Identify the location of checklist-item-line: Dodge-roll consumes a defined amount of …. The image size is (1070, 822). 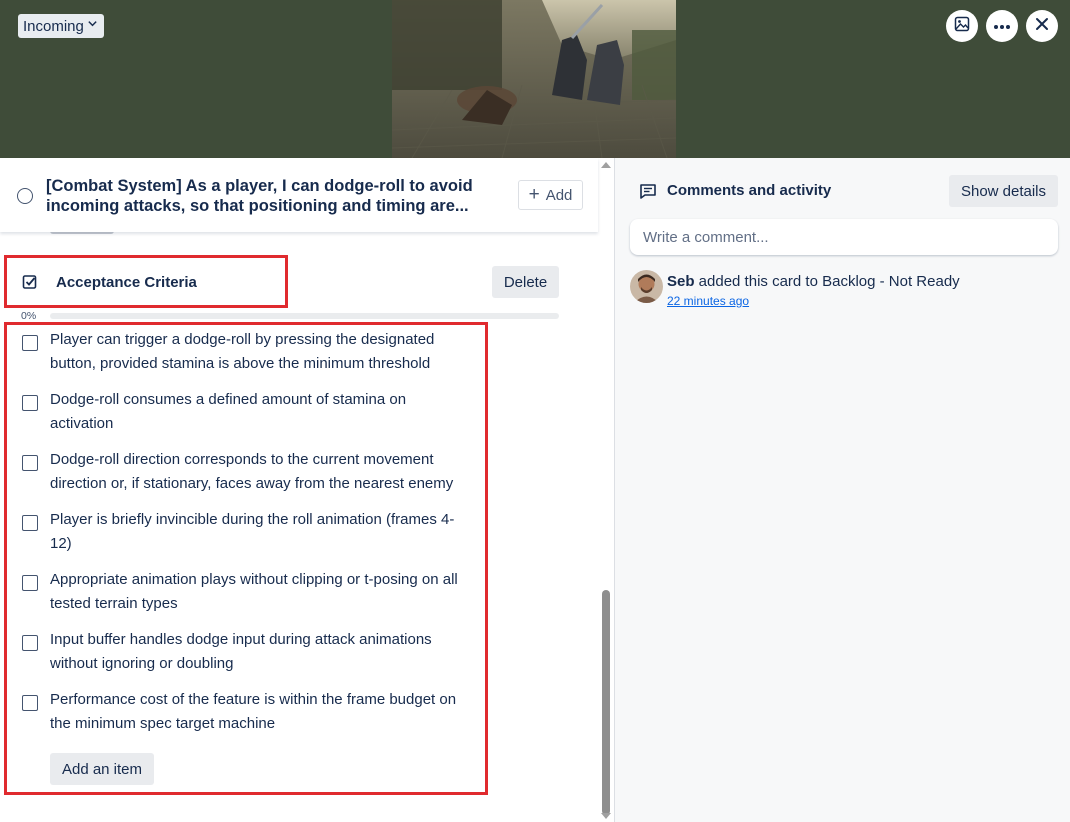
(228, 399).